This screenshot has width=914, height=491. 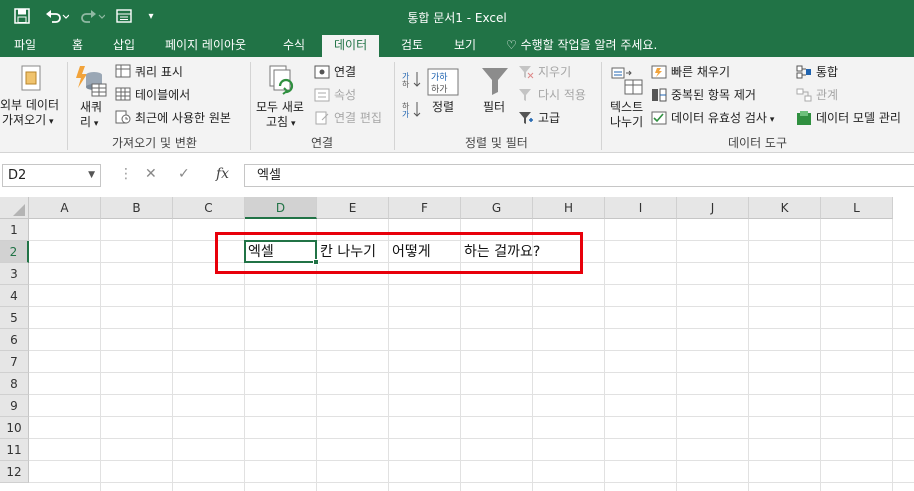 I want to click on filter-icon, so click(x=495, y=82).